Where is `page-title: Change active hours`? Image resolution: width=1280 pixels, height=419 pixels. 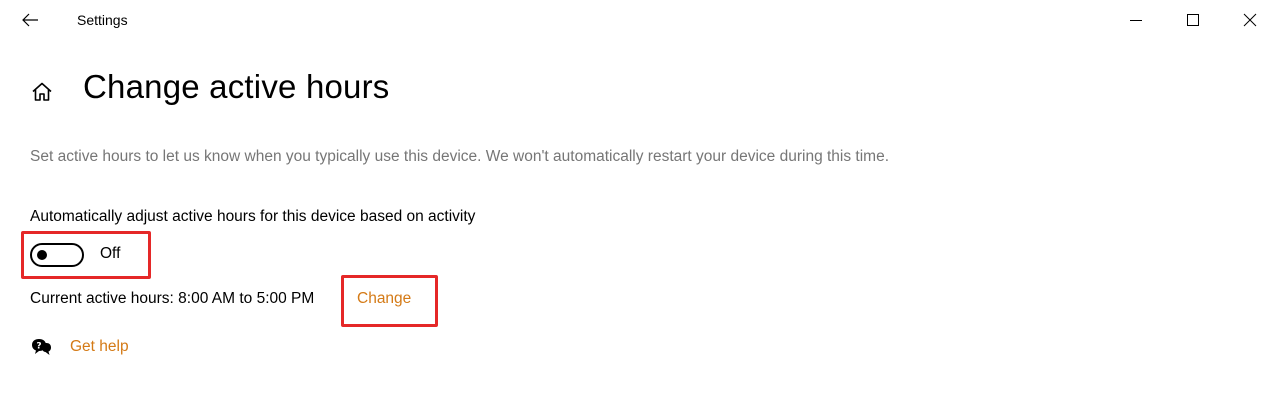 page-title: Change active hours is located at coordinates (236, 86).